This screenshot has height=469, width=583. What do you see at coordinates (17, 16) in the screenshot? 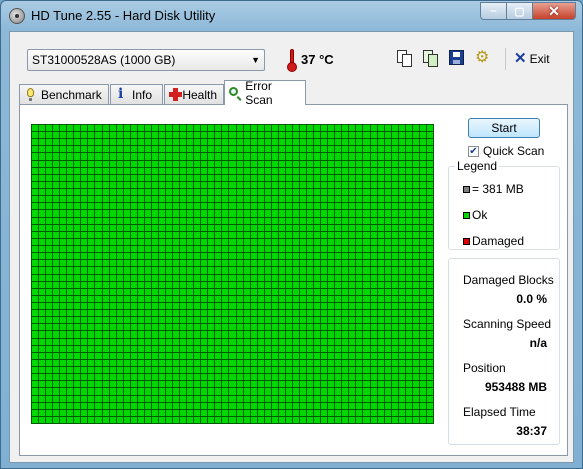
I see `hd-tune-app-icon` at bounding box center [17, 16].